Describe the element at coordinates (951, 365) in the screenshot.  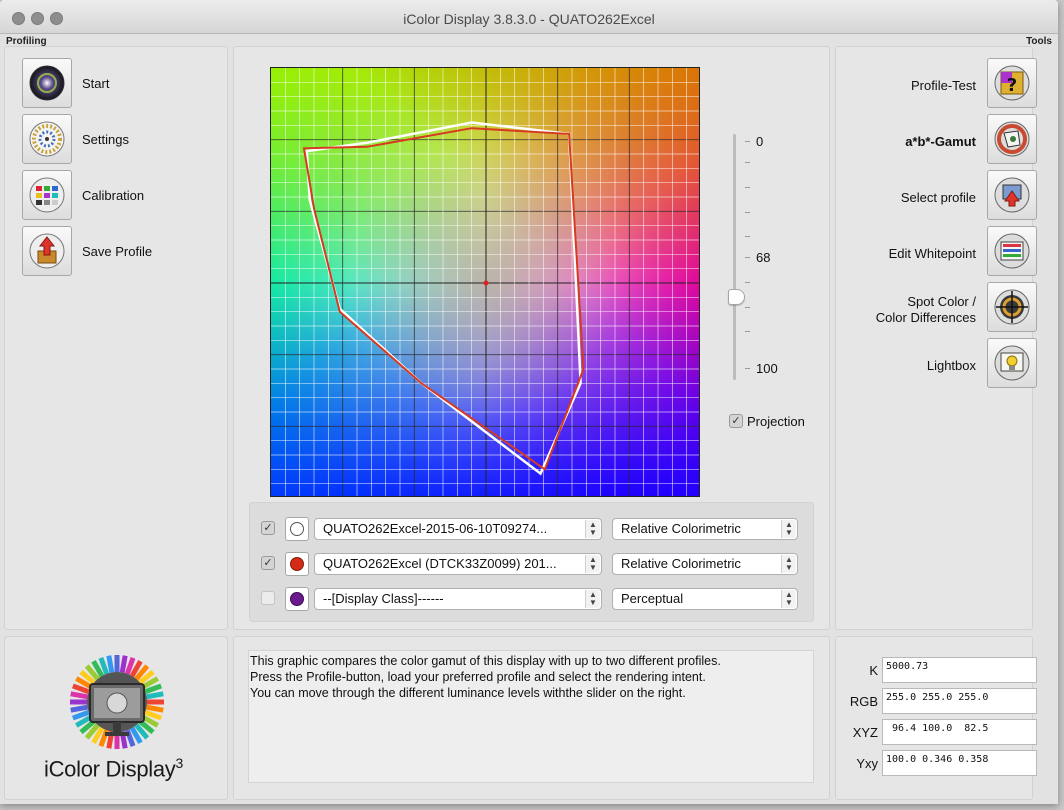
I see `lightbox-label: Lightbox` at that location.